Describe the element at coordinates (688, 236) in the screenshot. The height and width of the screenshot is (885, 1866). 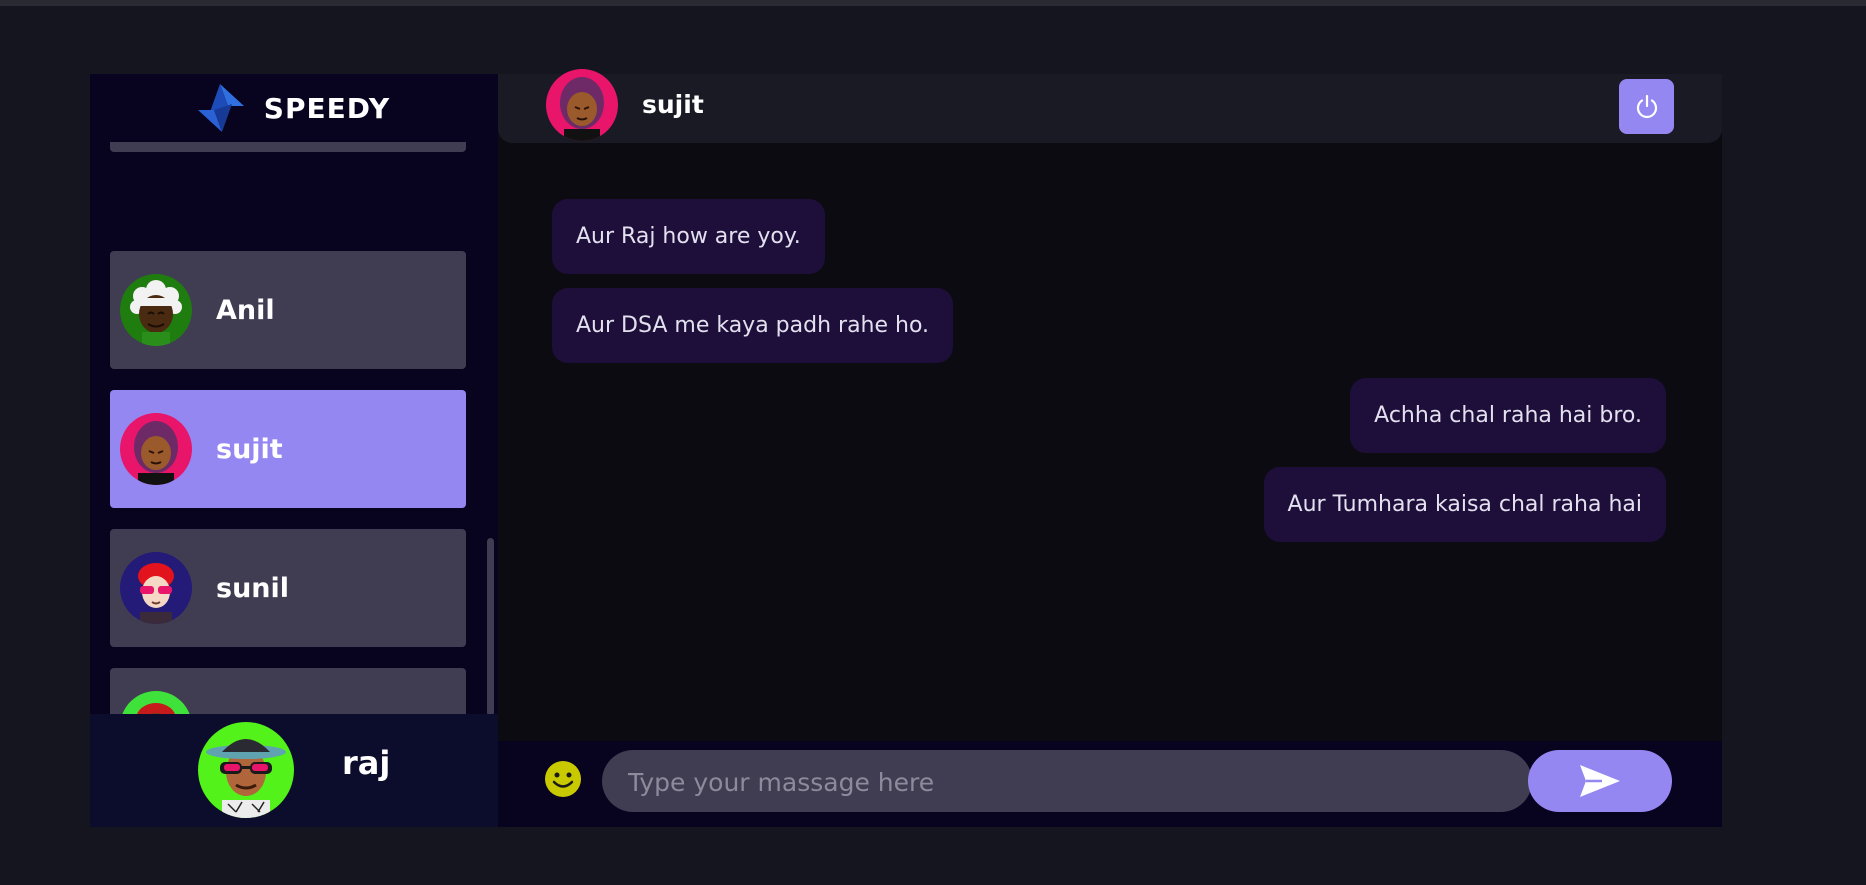
I see `message-received: Aur Raj how are yoy.` at that location.